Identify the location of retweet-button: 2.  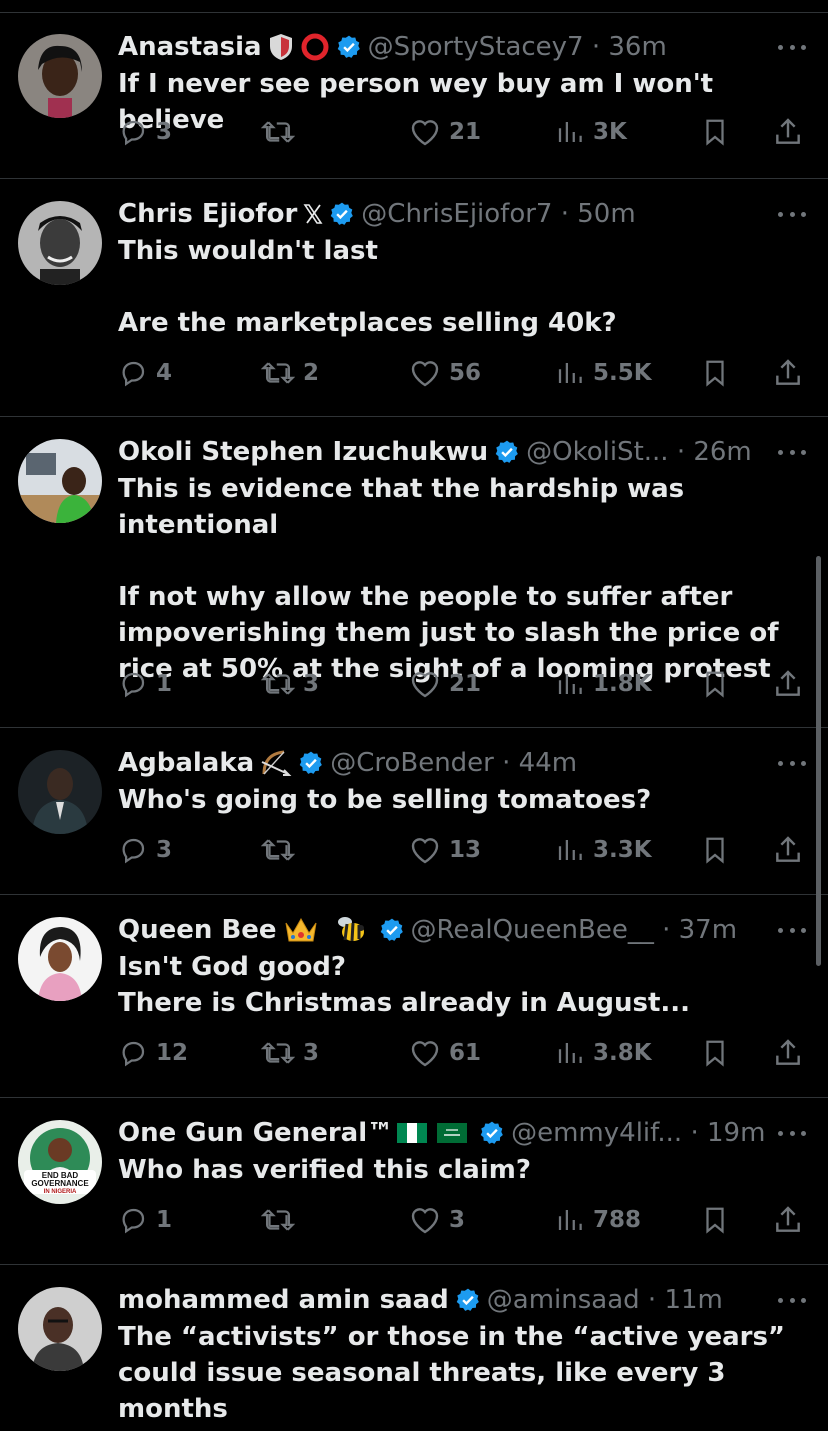
(290, 373).